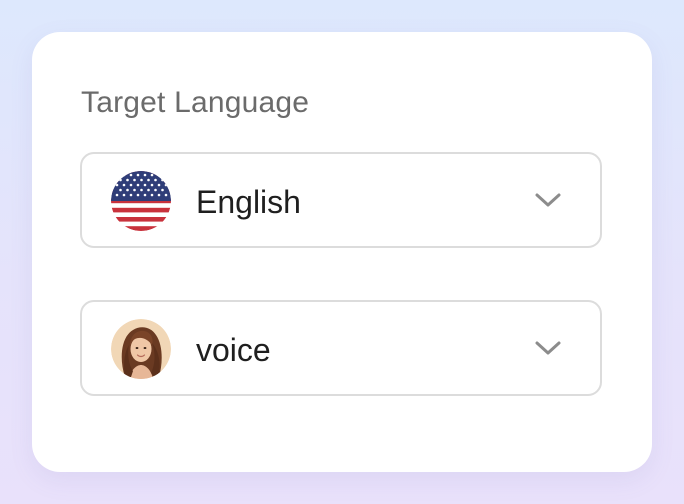 The width and height of the screenshot is (684, 504). I want to click on language-select: English, so click(341, 200).